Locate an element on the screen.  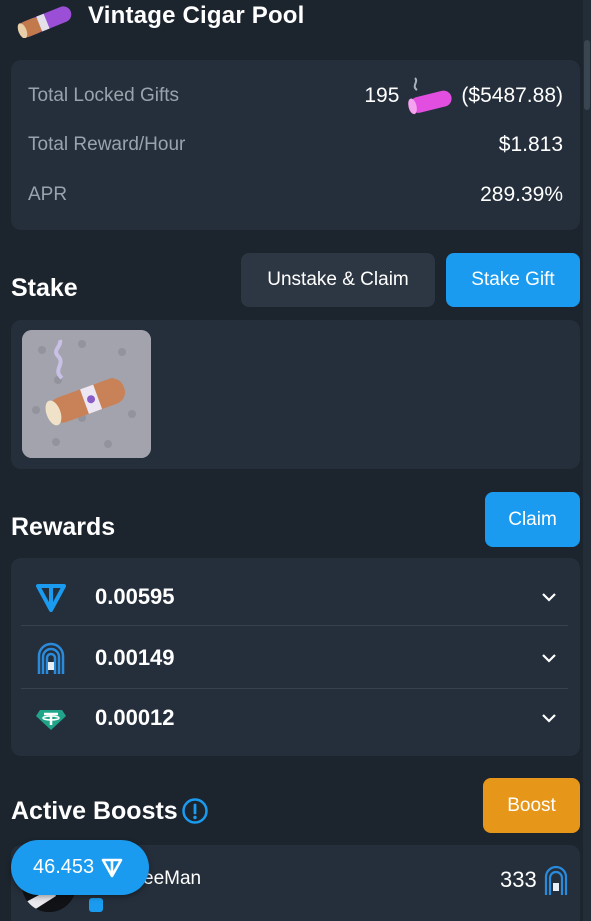
reward-item: 0.00012 is located at coordinates (294, 718).